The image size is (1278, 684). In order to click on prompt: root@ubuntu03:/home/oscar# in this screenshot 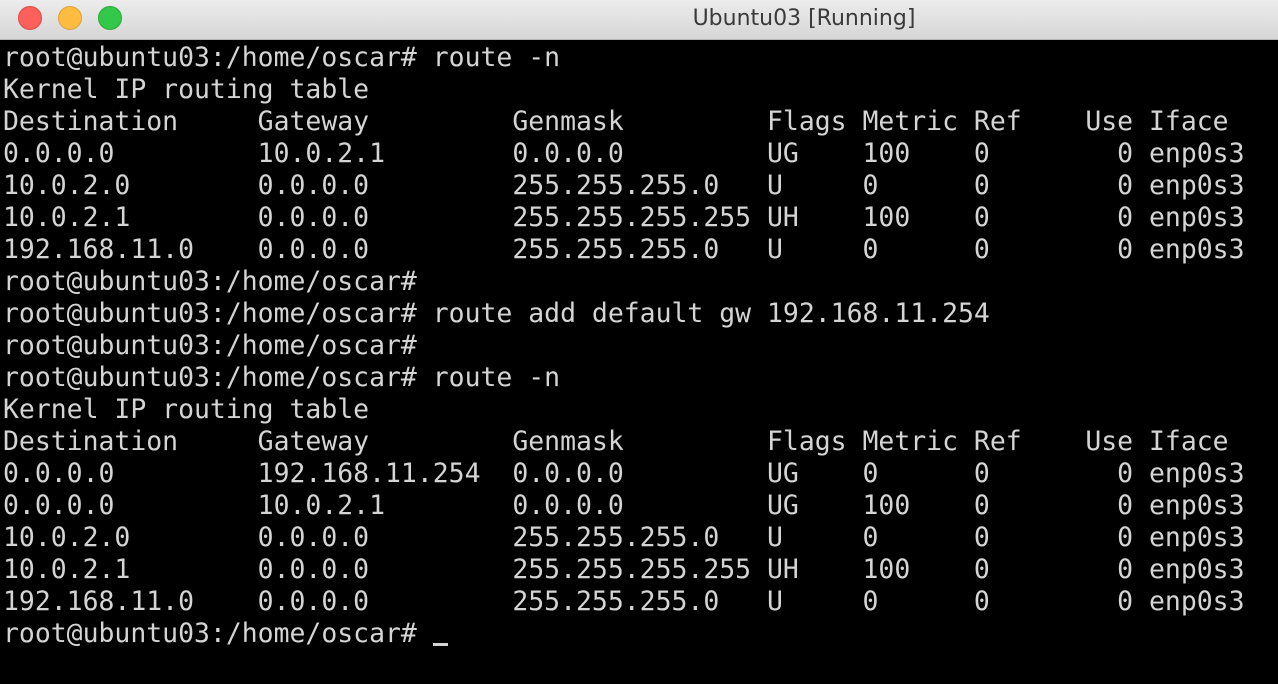, I will do `click(218, 633)`.